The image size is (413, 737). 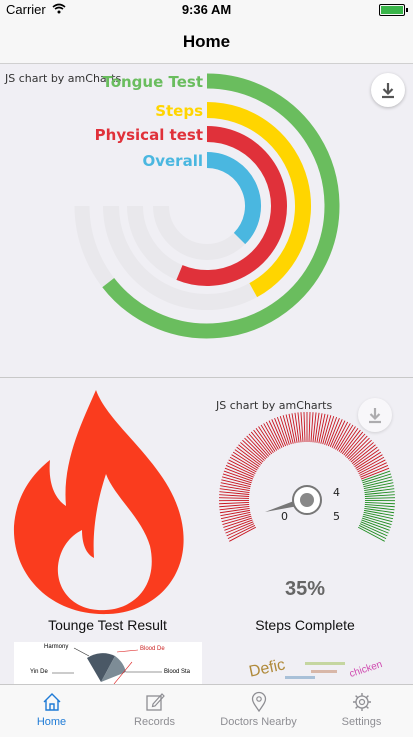 What do you see at coordinates (361, 722) in the screenshot?
I see `tab-label: Settings` at bounding box center [361, 722].